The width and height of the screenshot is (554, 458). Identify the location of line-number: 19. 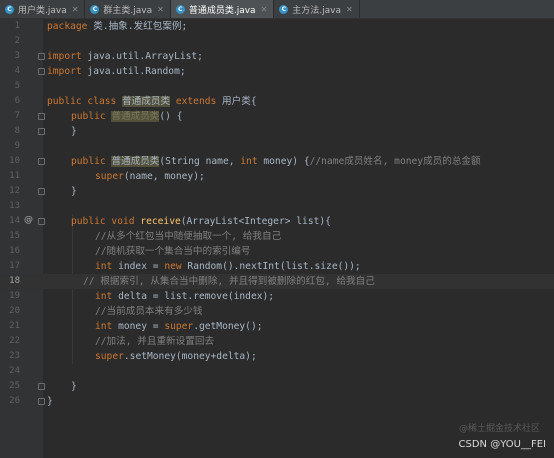
(14, 296).